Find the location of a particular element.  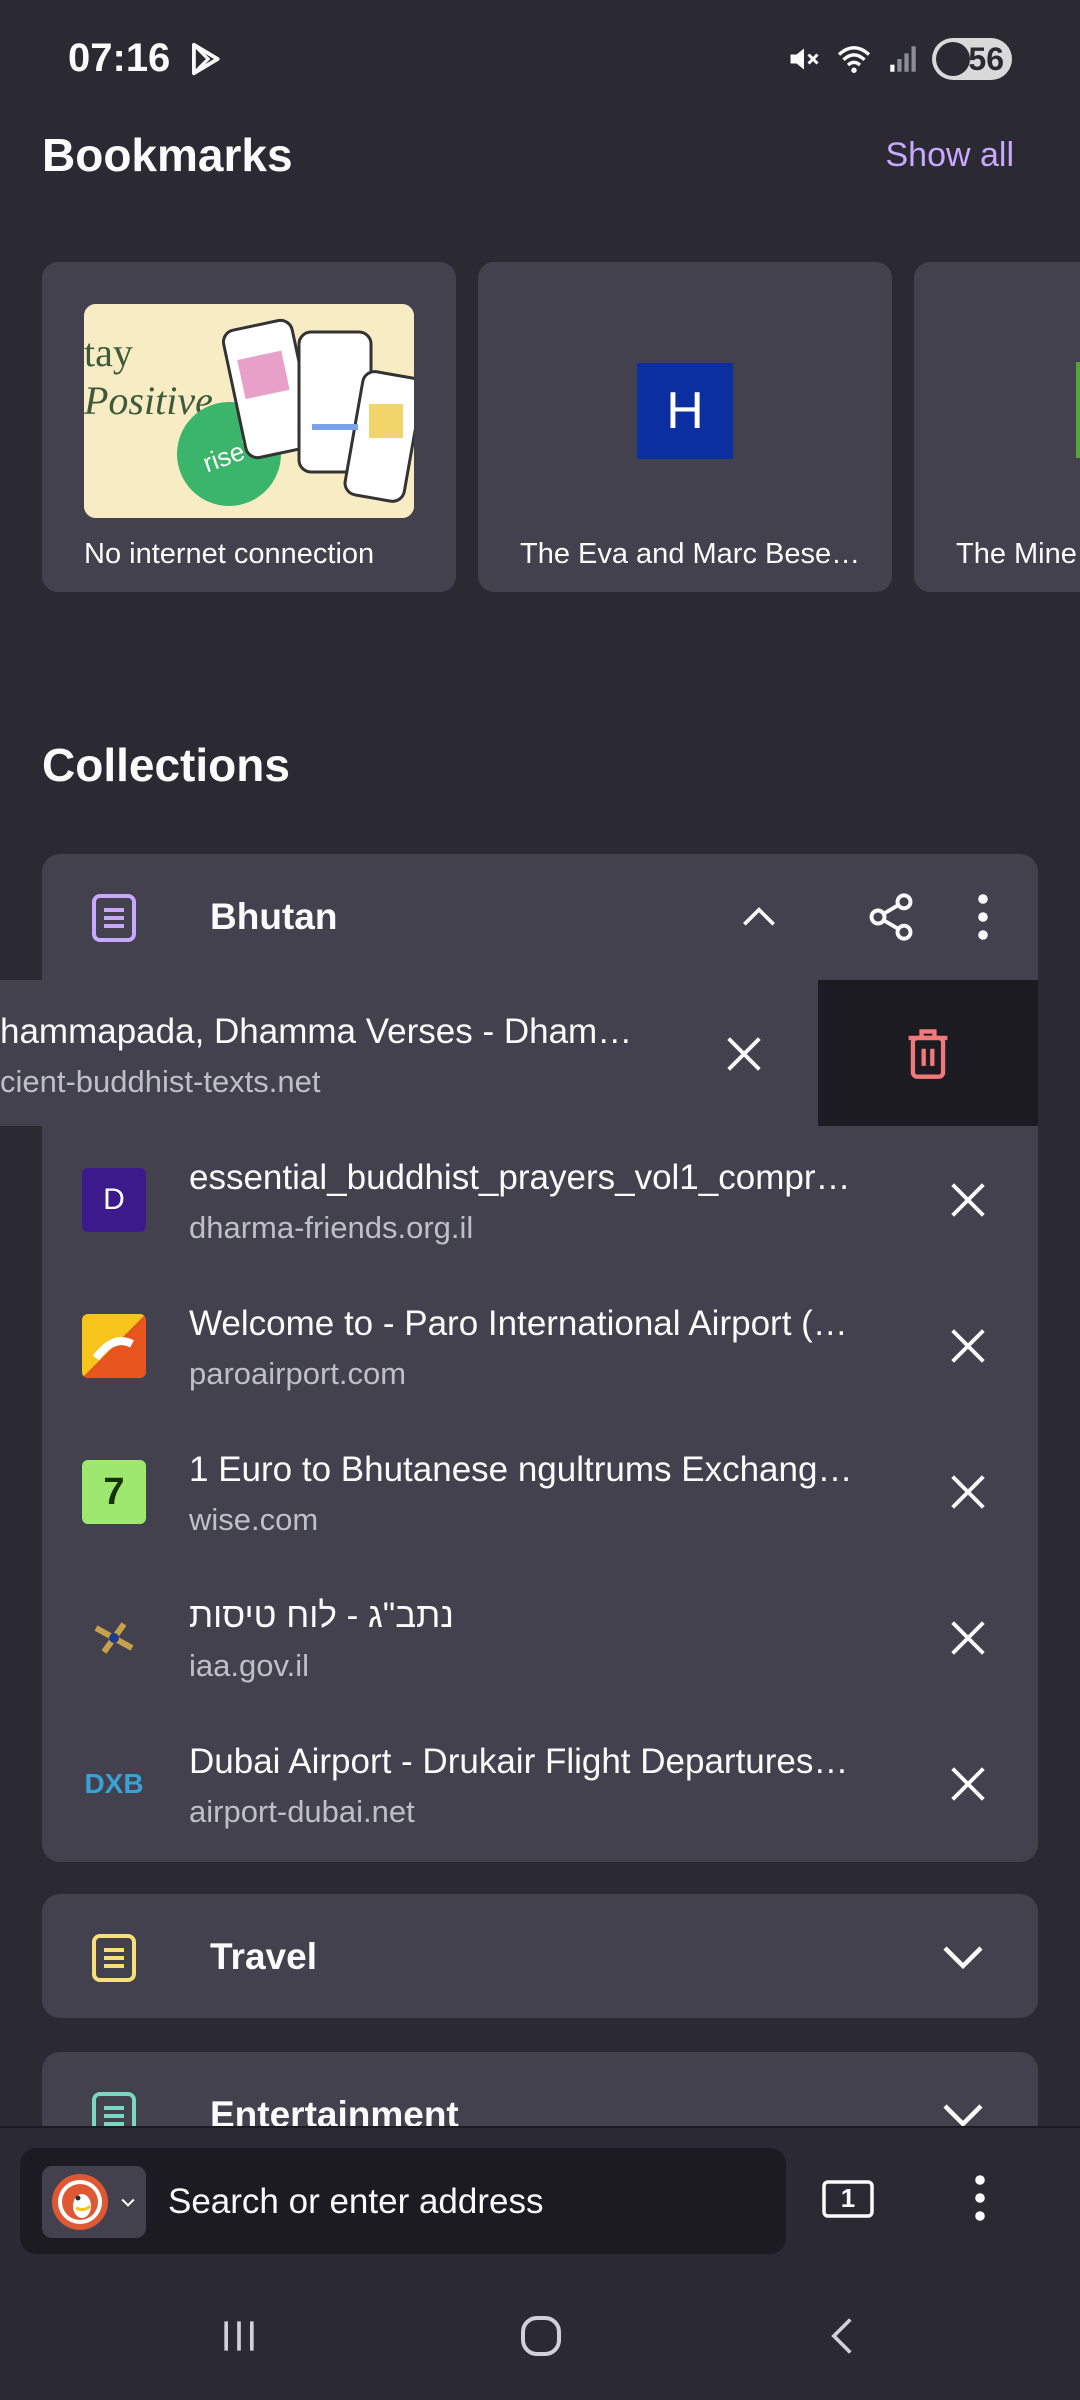

tab-counter-button: 1 is located at coordinates (848, 2198).